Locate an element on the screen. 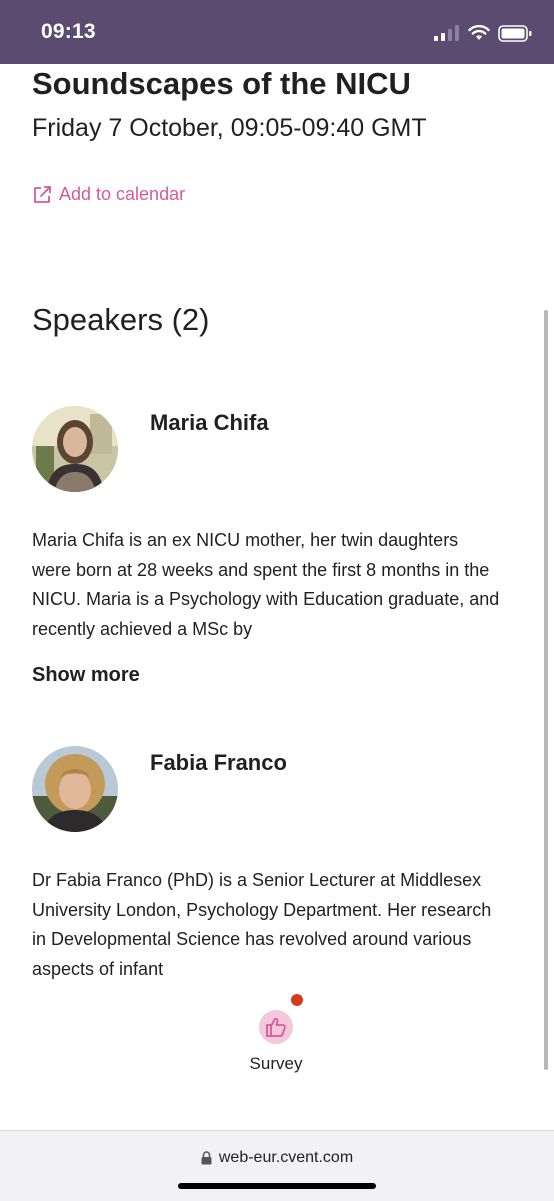 The image size is (554, 1201). signal-icon is located at coordinates (446, 33).